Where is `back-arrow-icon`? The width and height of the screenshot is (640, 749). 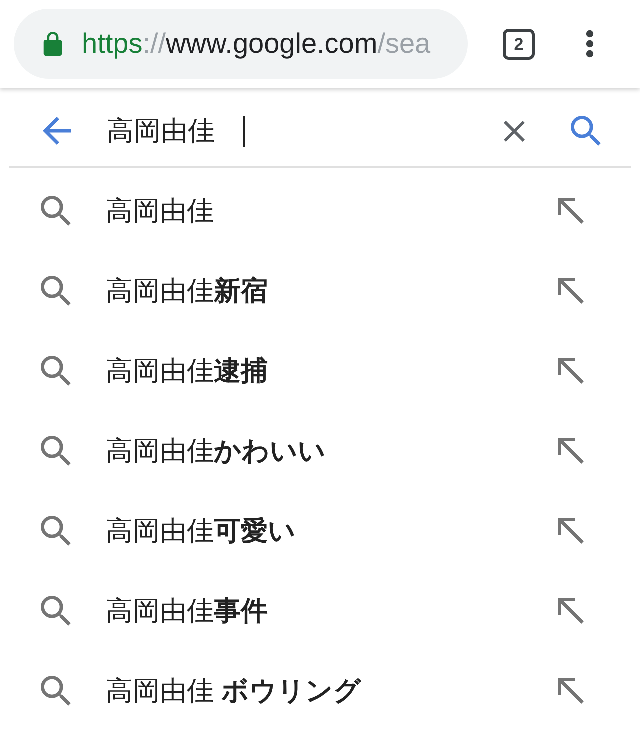 back-arrow-icon is located at coordinates (57, 131).